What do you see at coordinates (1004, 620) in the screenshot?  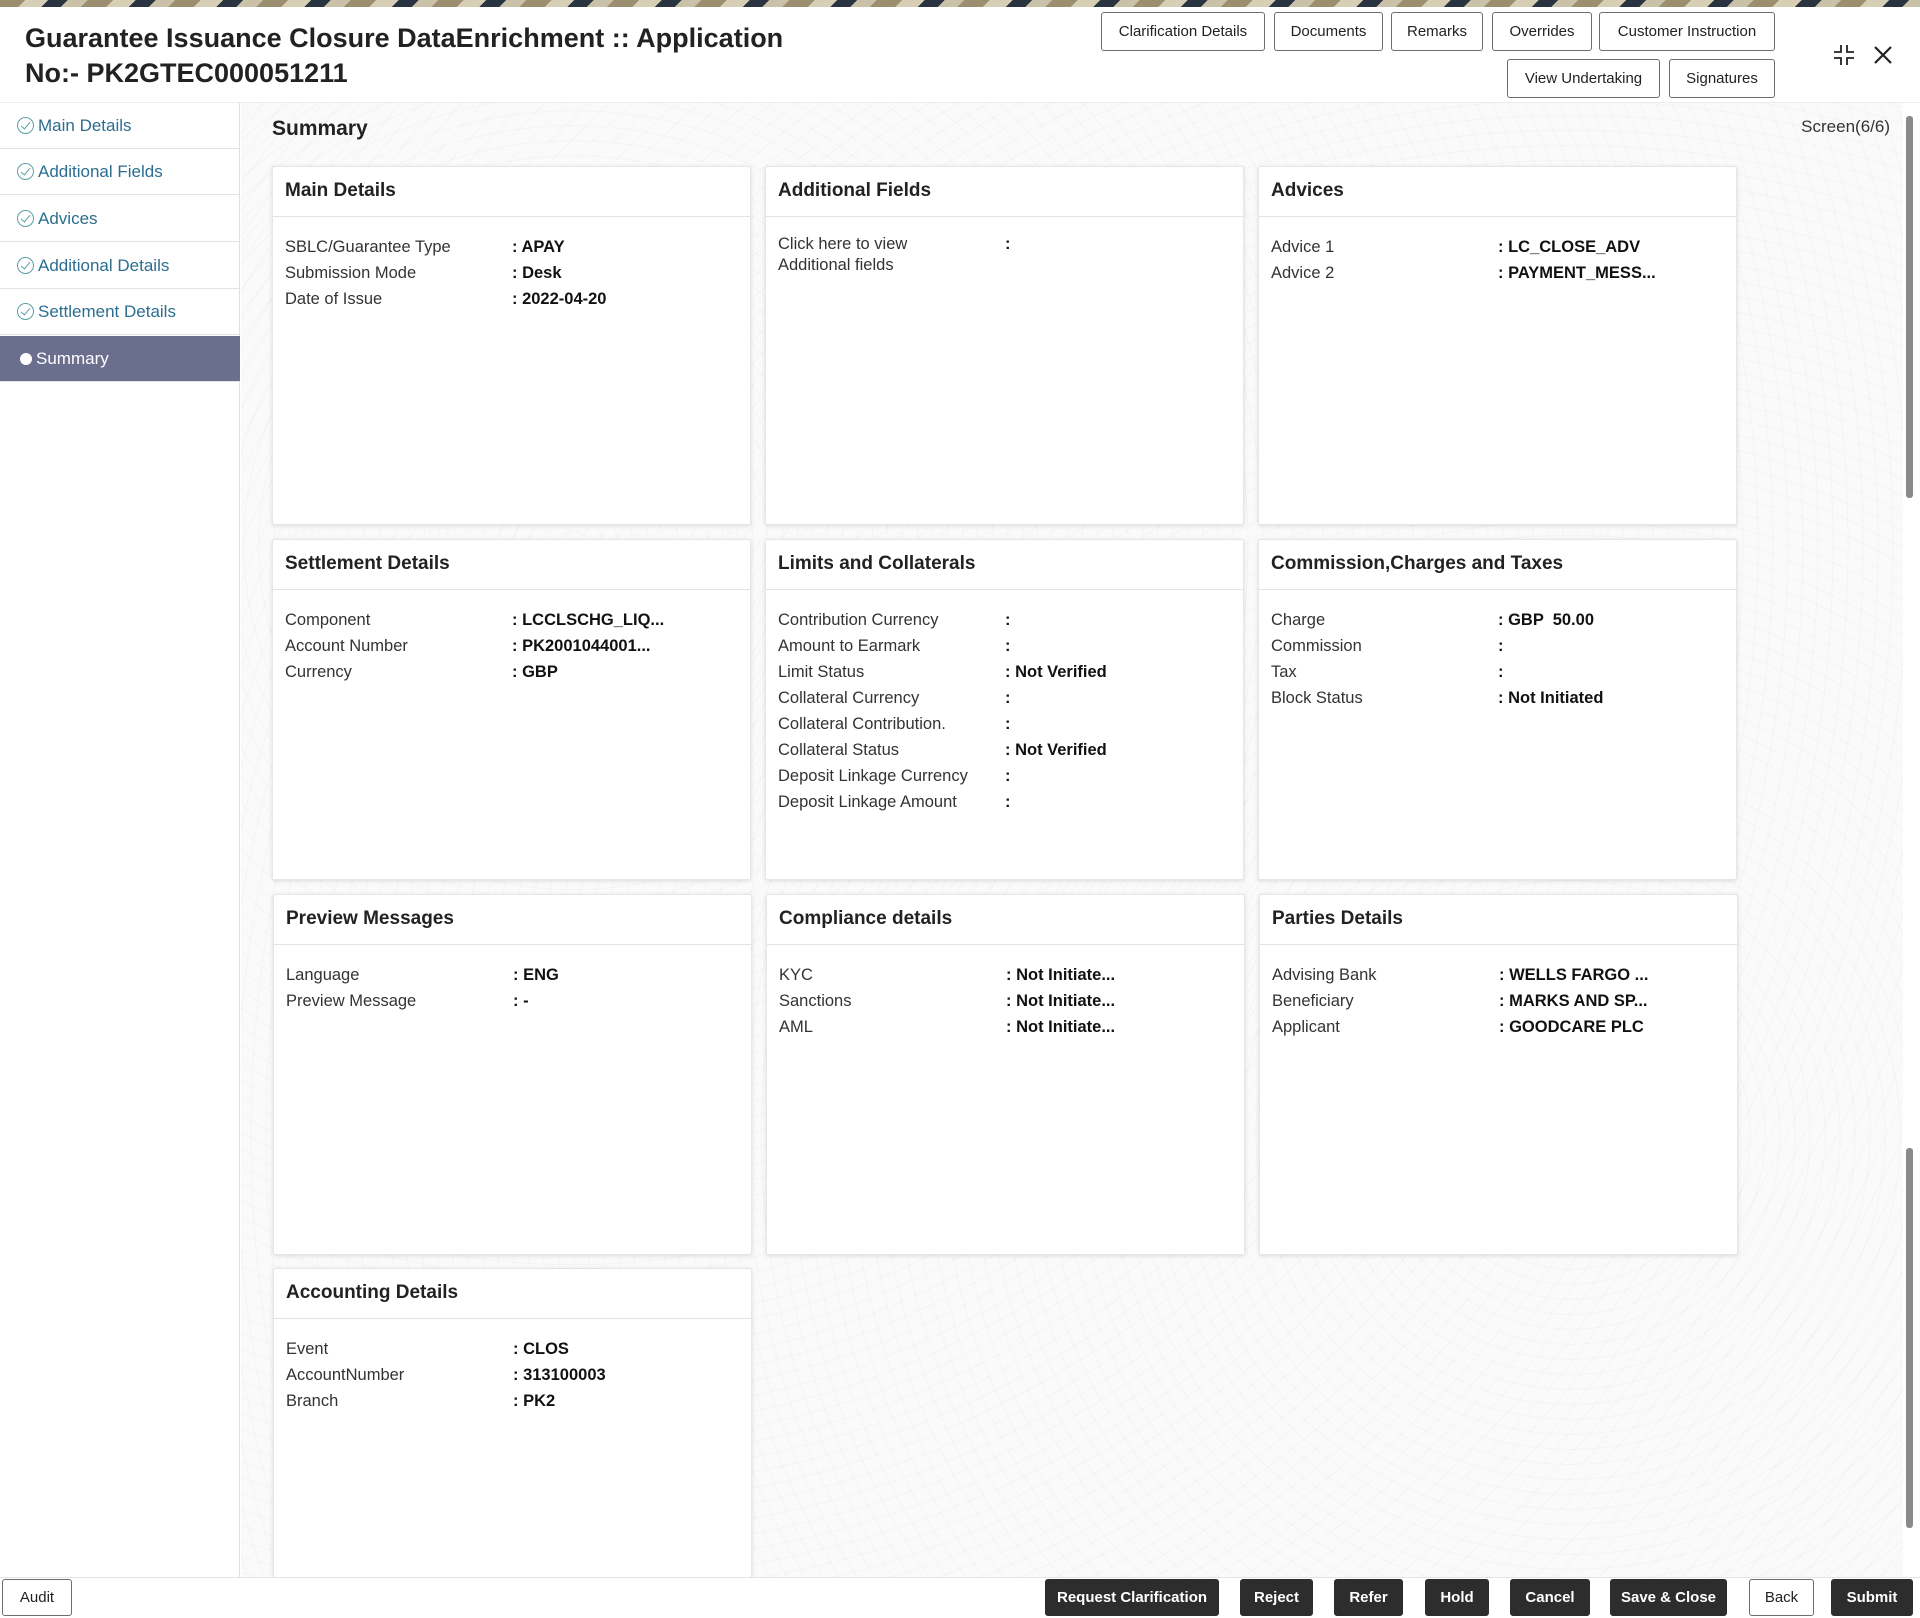 I see `detail-row: Contribution Currency:` at bounding box center [1004, 620].